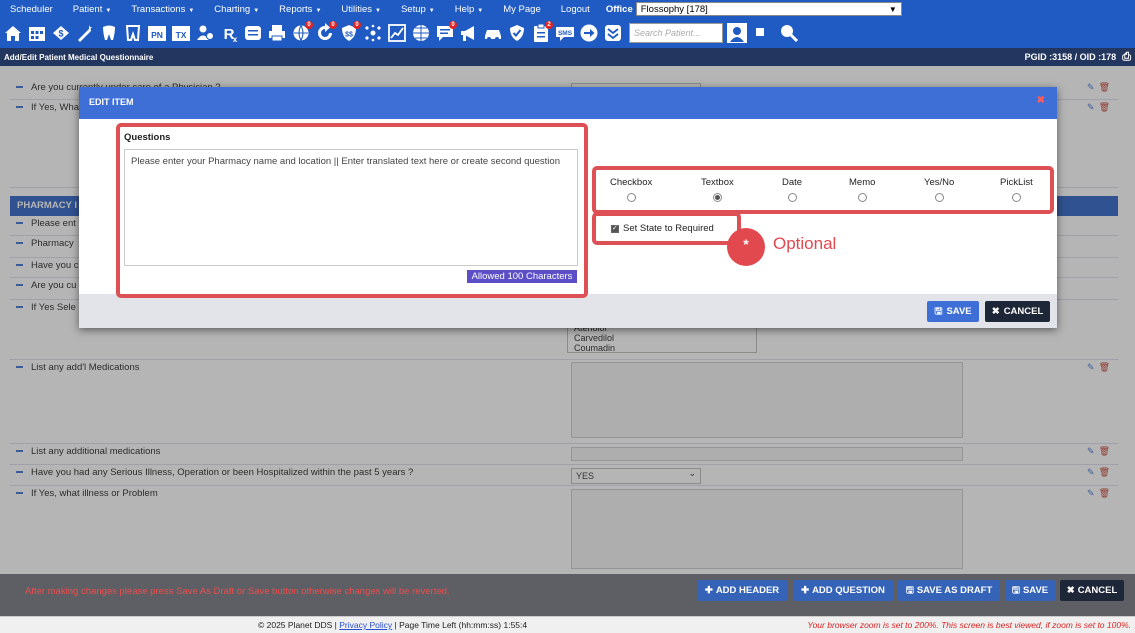 This screenshot has height=633, width=1135. I want to click on save-page-button: 🖫 SAVE, so click(1030, 590).